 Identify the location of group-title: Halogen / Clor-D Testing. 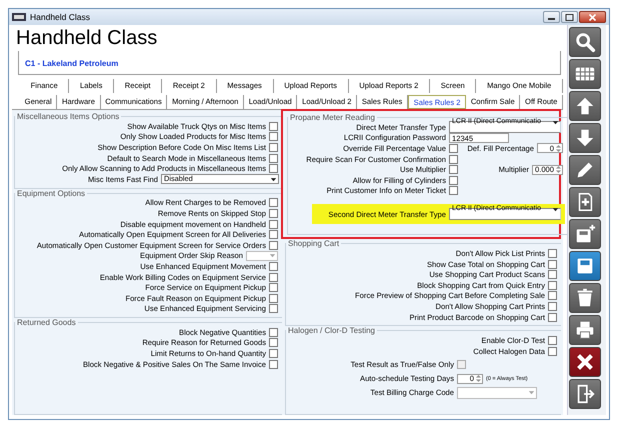
(331, 331).